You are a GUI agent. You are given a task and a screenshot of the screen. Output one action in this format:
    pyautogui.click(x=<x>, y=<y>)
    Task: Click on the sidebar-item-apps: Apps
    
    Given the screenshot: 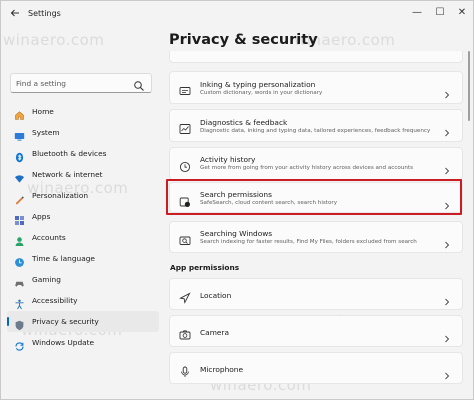 What is the action you would take?
    pyautogui.click(x=83, y=216)
    